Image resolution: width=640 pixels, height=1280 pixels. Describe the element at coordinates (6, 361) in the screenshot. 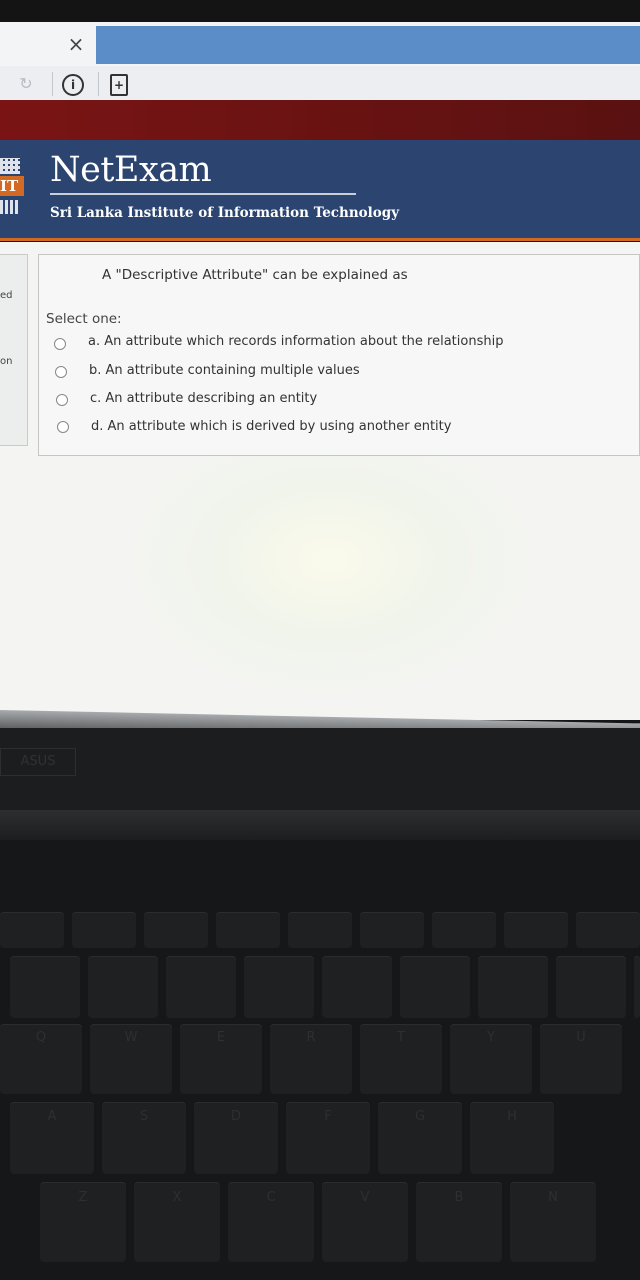

I see `question-status-text: on` at that location.